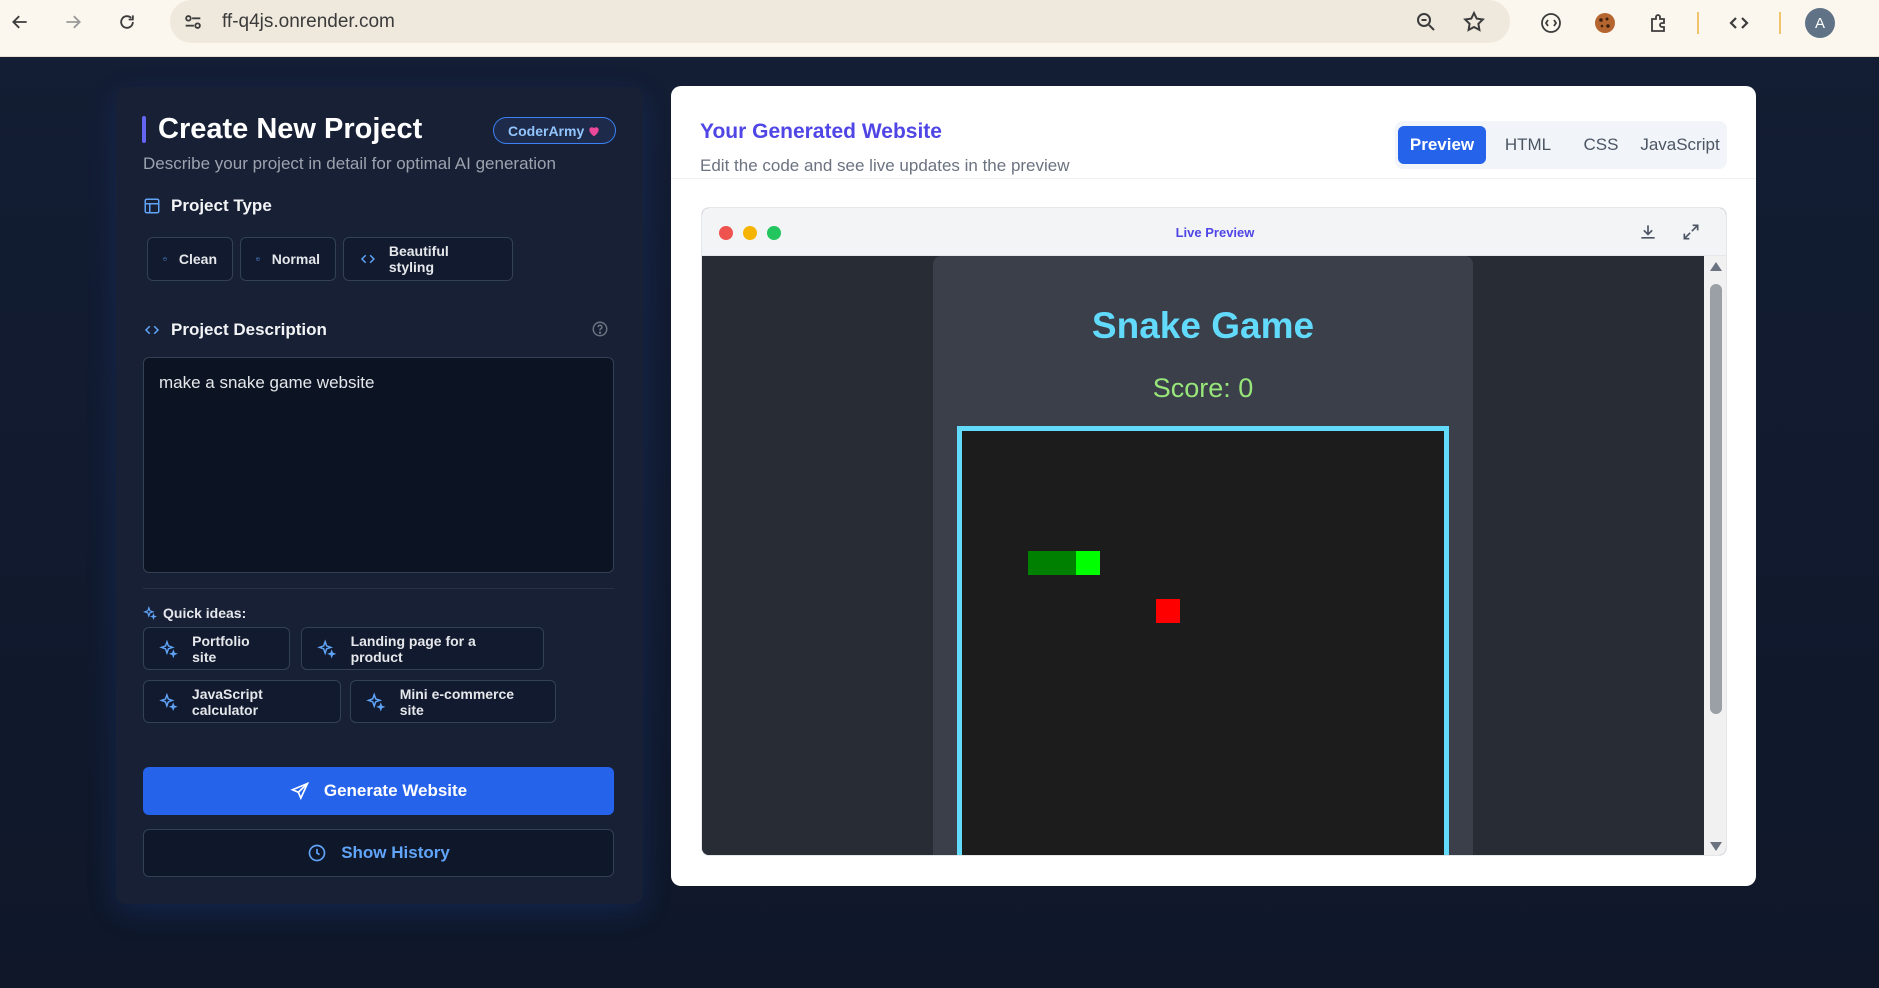 This screenshot has width=1879, height=988. I want to click on quick-idea-ecommerce: Mini e-commerce site, so click(453, 701).